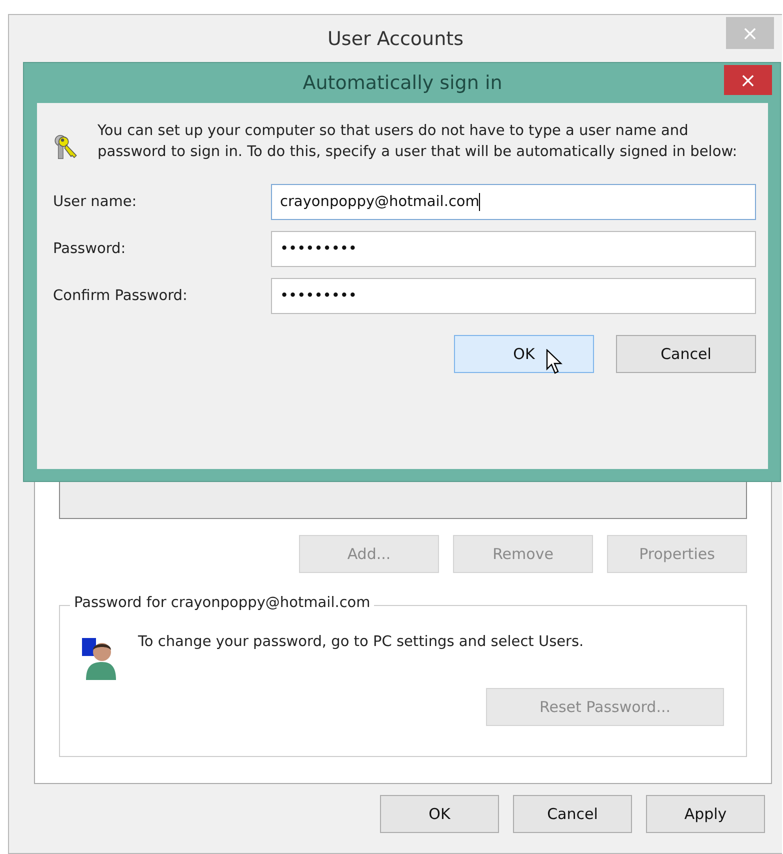 The image size is (783, 854). Describe the element at coordinates (402, 83) in the screenshot. I see `dialog-title: Automatically sign in` at that location.